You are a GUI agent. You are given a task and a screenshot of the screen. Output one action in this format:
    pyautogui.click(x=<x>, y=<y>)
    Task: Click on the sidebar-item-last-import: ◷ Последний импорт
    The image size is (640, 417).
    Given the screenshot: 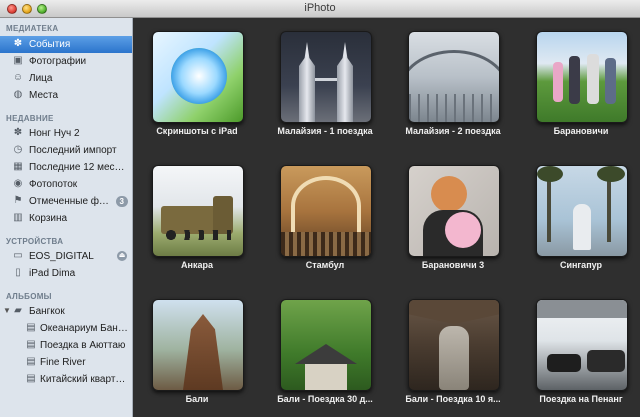 What is the action you would take?
    pyautogui.click(x=66, y=150)
    